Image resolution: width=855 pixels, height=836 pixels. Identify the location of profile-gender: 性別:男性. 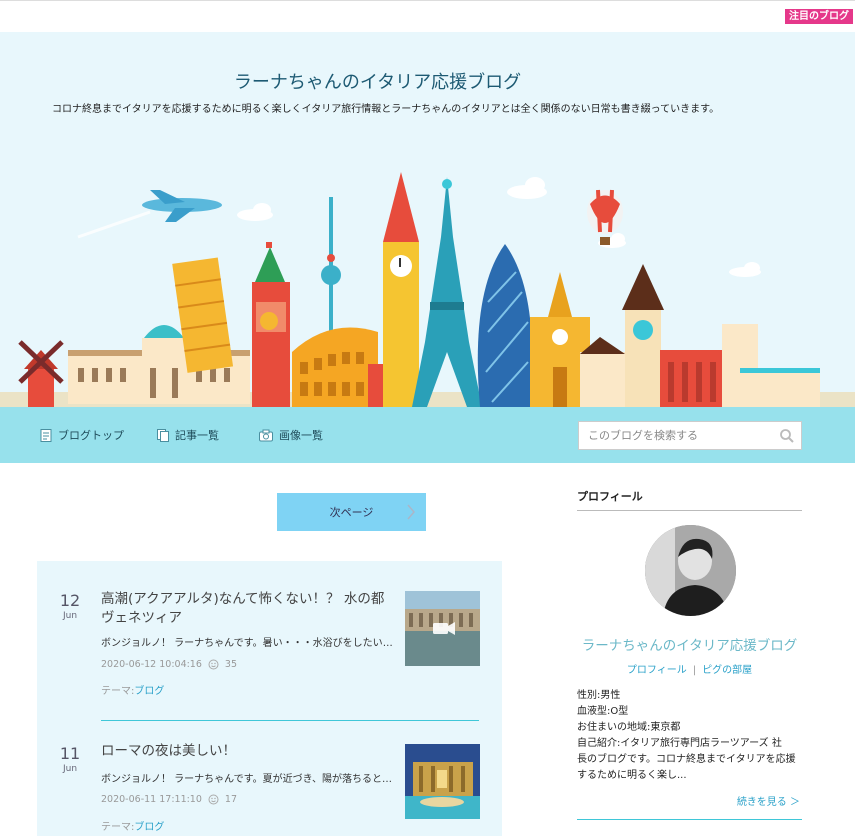
(599, 695).